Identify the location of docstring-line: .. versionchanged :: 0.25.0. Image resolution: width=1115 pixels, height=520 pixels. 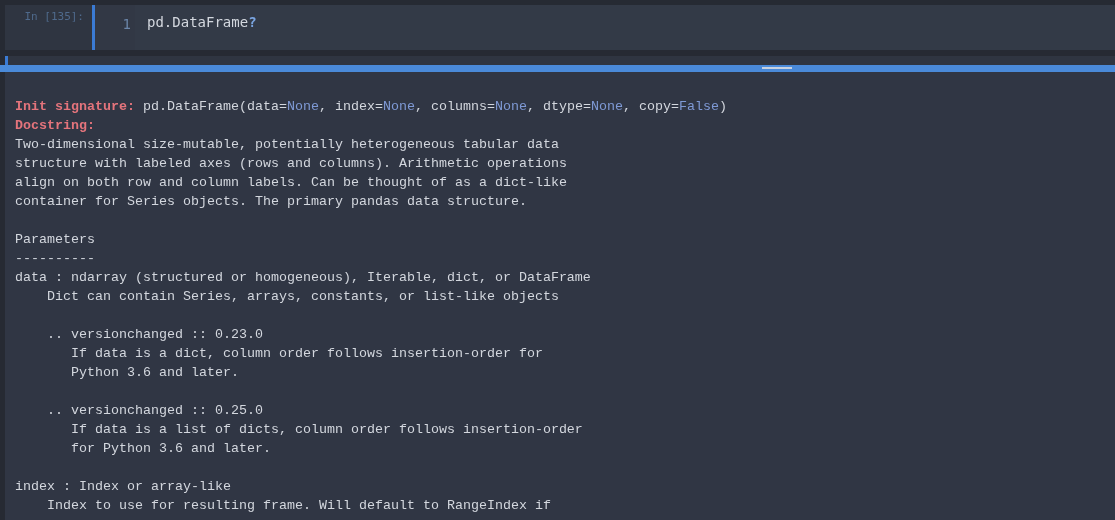
(155, 411).